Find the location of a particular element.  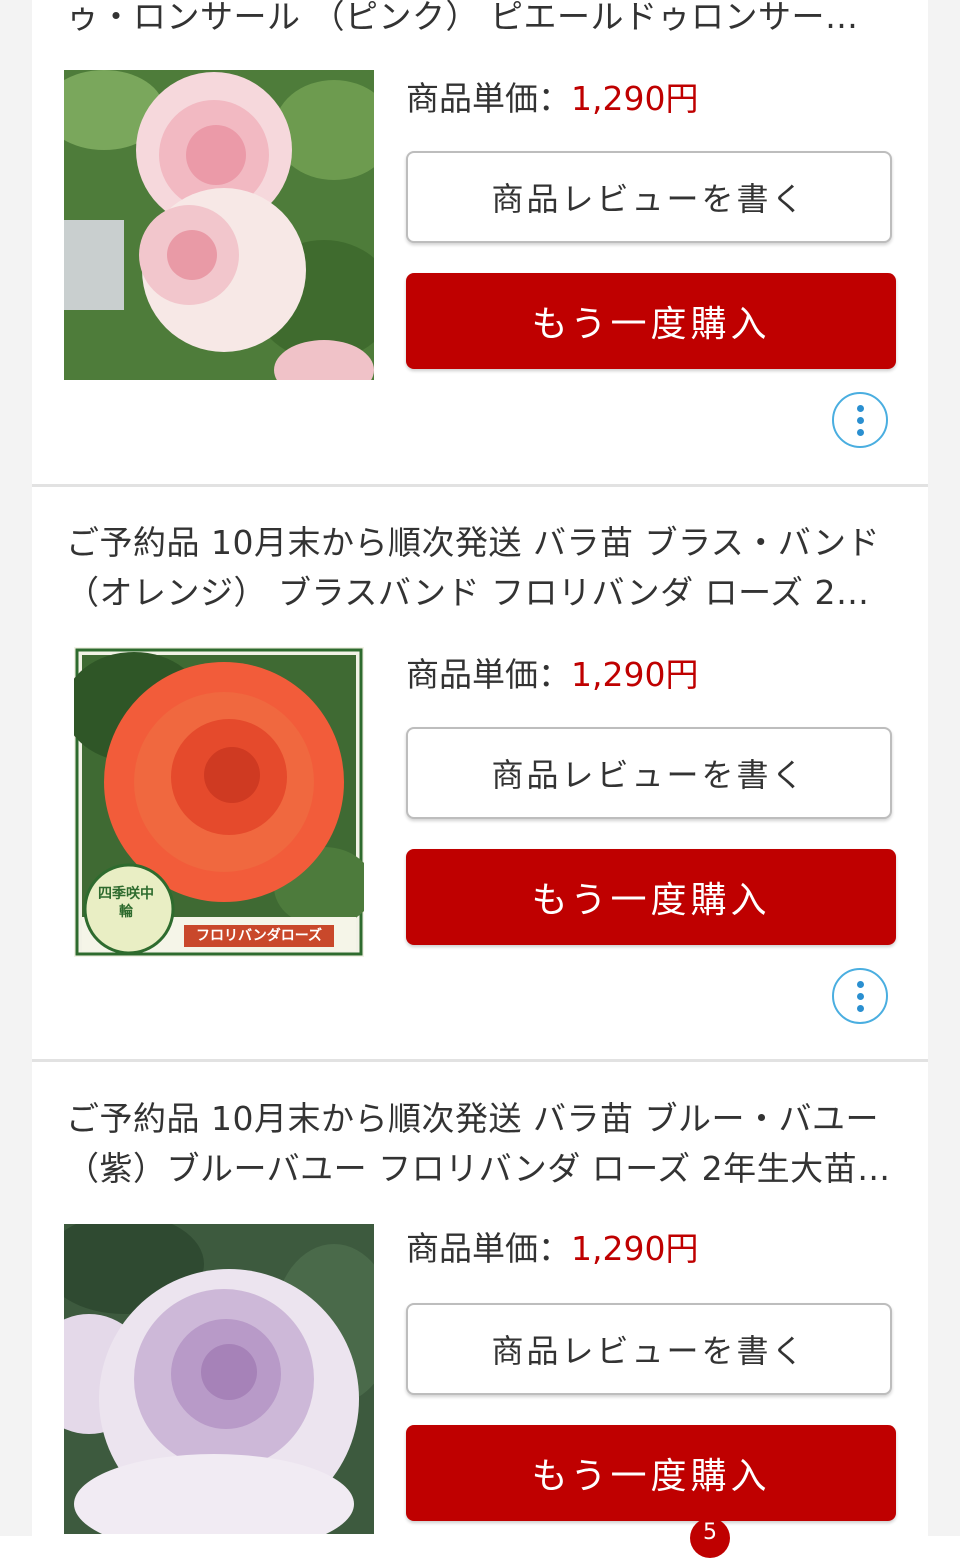

image-badge-text: 四季咲中輪 is located at coordinates (126, 903).